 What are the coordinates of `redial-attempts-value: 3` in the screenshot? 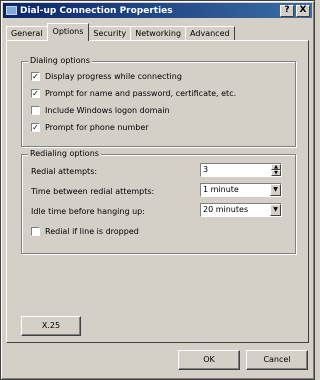 It's located at (206, 169).